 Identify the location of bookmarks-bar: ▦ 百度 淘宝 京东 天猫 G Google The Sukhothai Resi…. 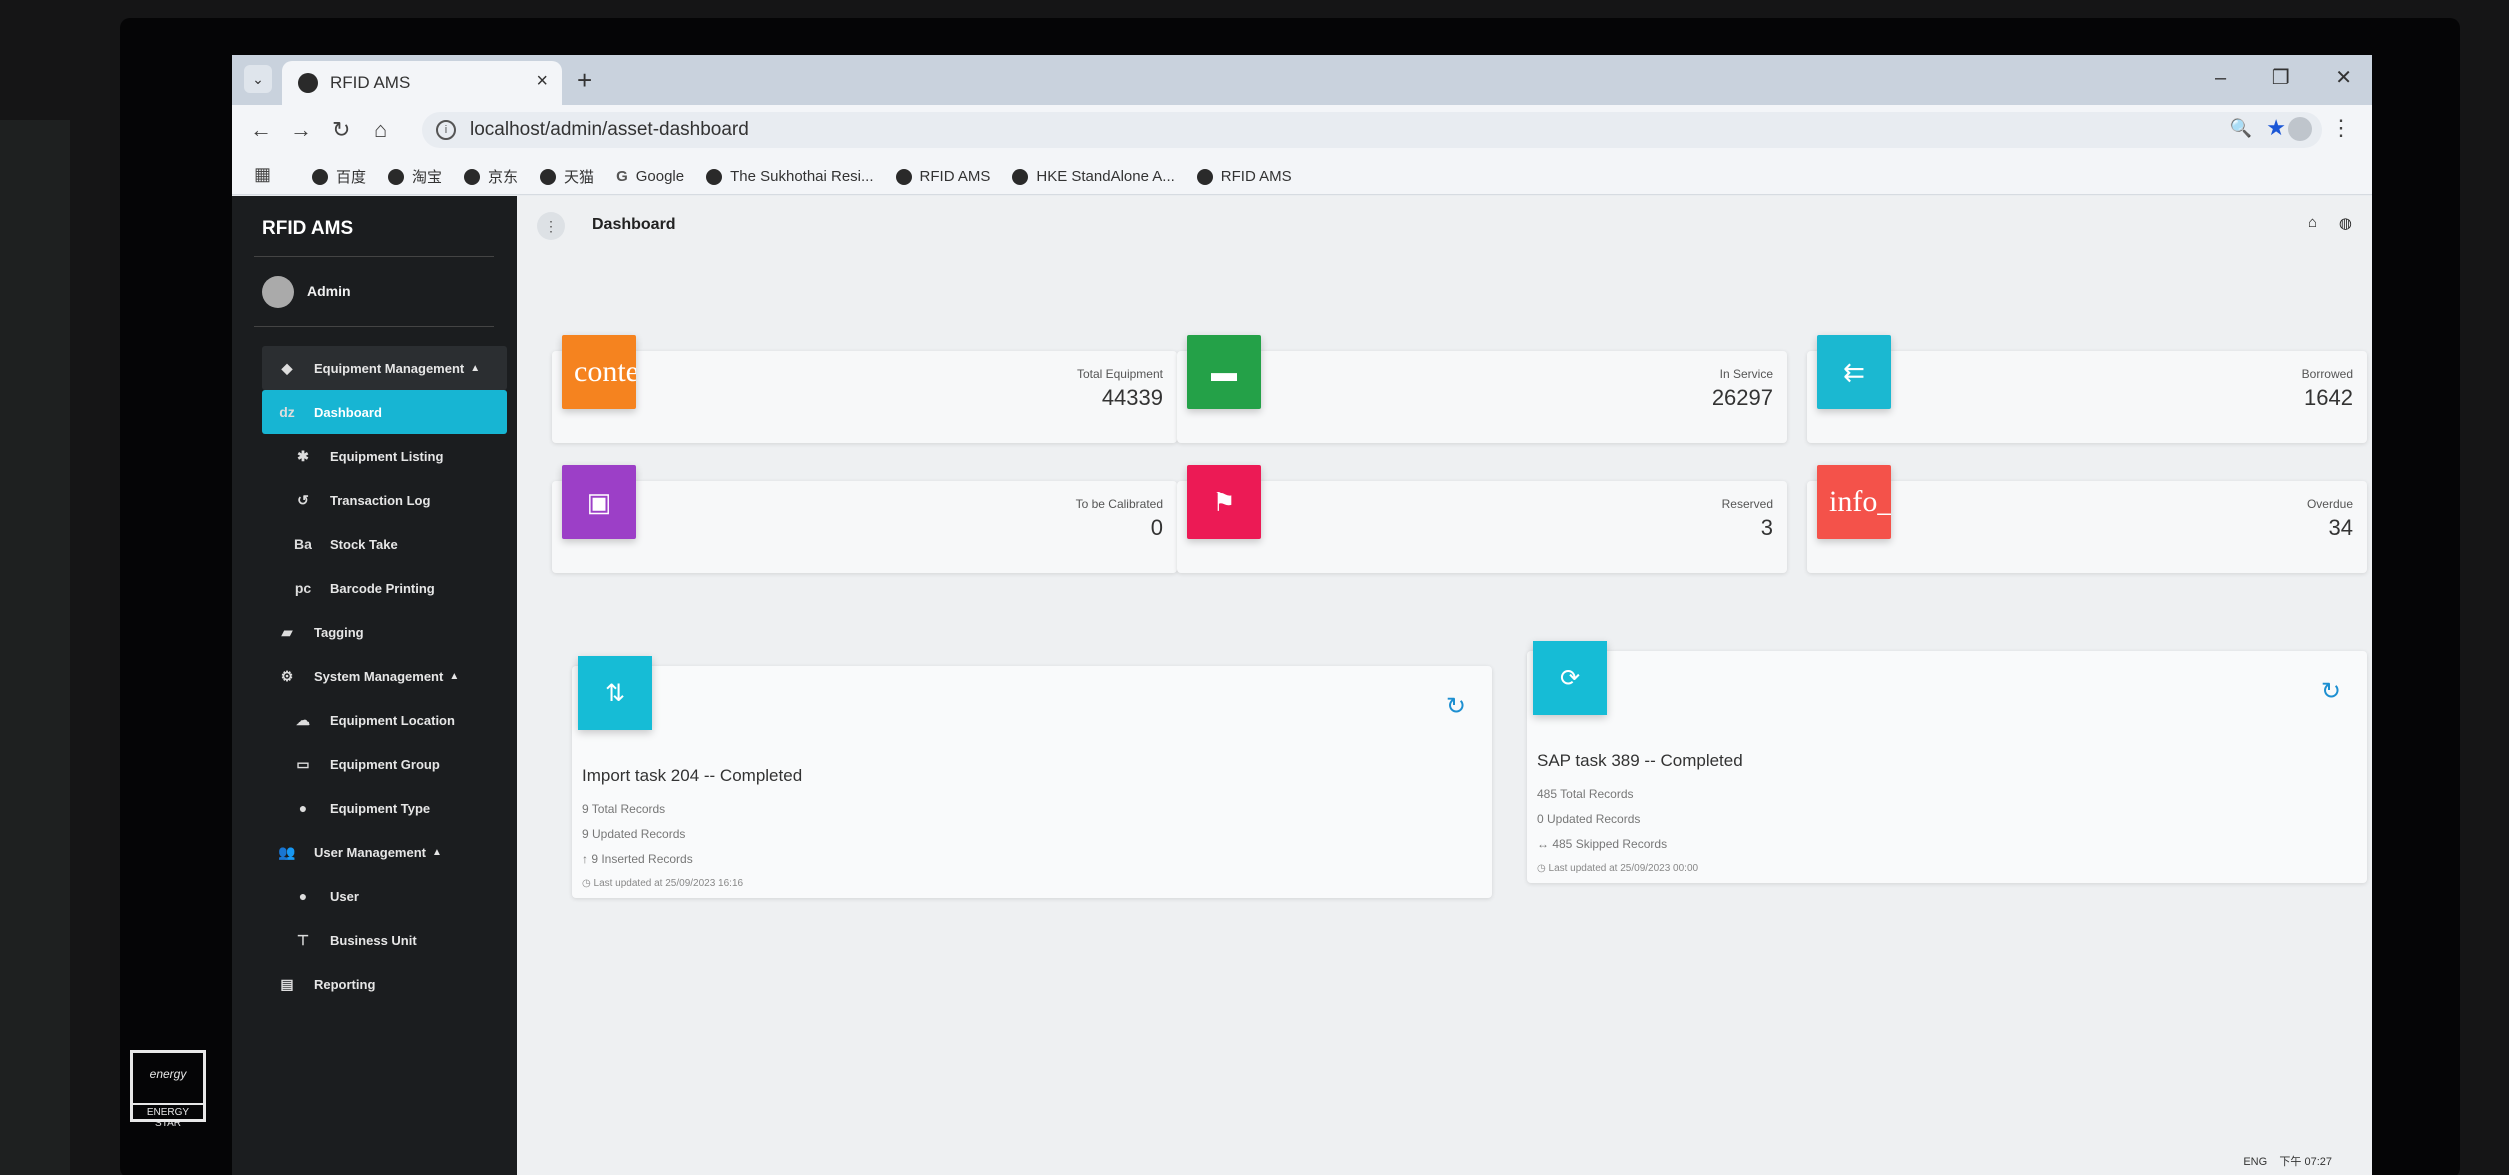
(1302, 175).